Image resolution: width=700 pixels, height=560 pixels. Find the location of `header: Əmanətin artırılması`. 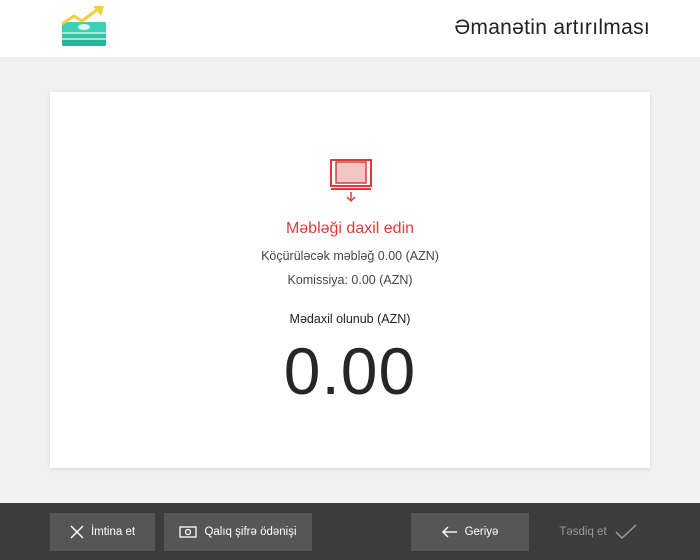

header: Əmanətin artırılması is located at coordinates (350, 28).